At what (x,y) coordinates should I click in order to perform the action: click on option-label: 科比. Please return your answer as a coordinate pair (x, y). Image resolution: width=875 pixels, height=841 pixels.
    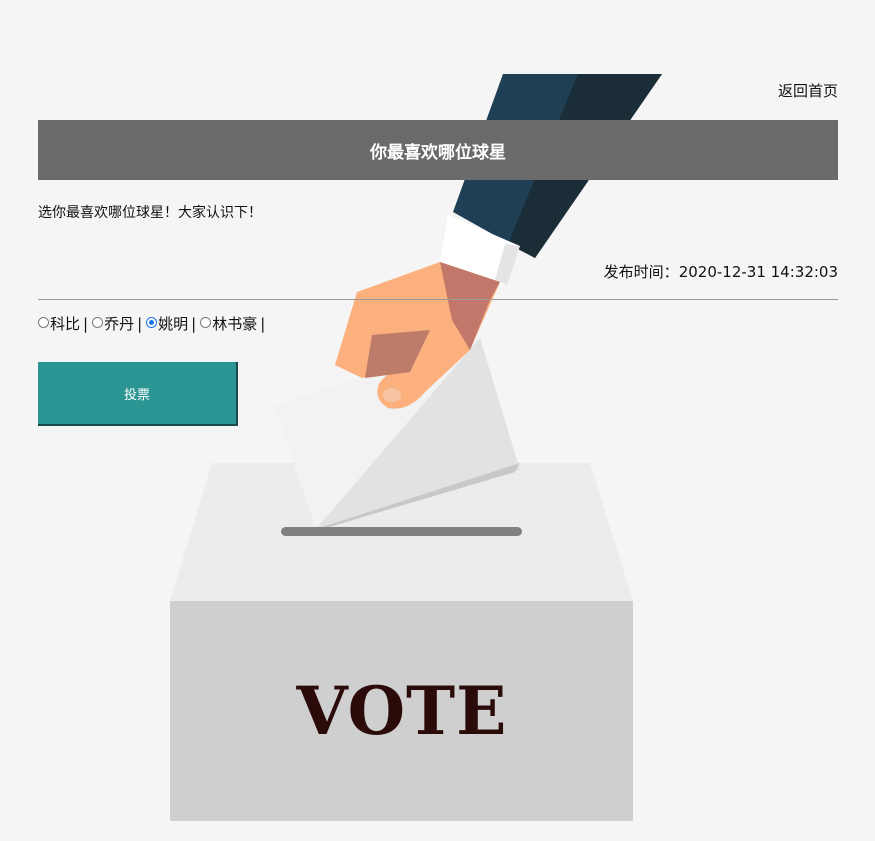
    Looking at the image, I should click on (65, 324).